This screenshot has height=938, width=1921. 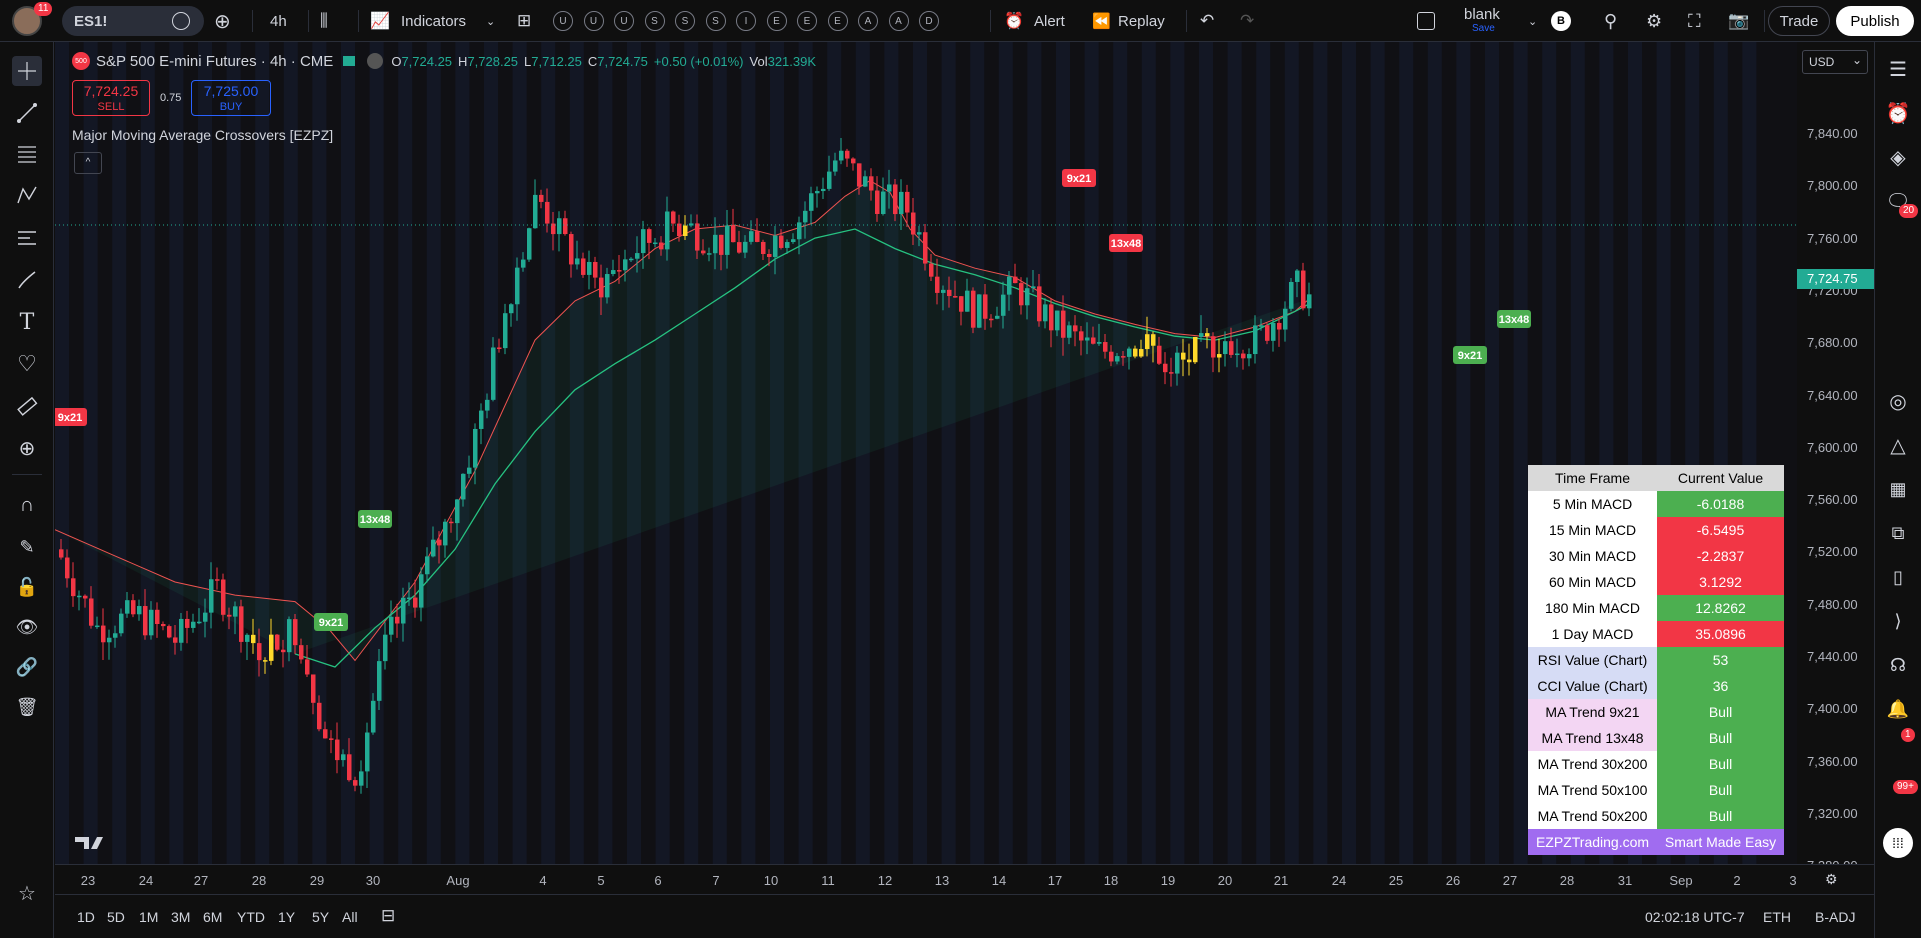 What do you see at coordinates (86, 917) in the screenshot?
I see `range-button: 1D` at bounding box center [86, 917].